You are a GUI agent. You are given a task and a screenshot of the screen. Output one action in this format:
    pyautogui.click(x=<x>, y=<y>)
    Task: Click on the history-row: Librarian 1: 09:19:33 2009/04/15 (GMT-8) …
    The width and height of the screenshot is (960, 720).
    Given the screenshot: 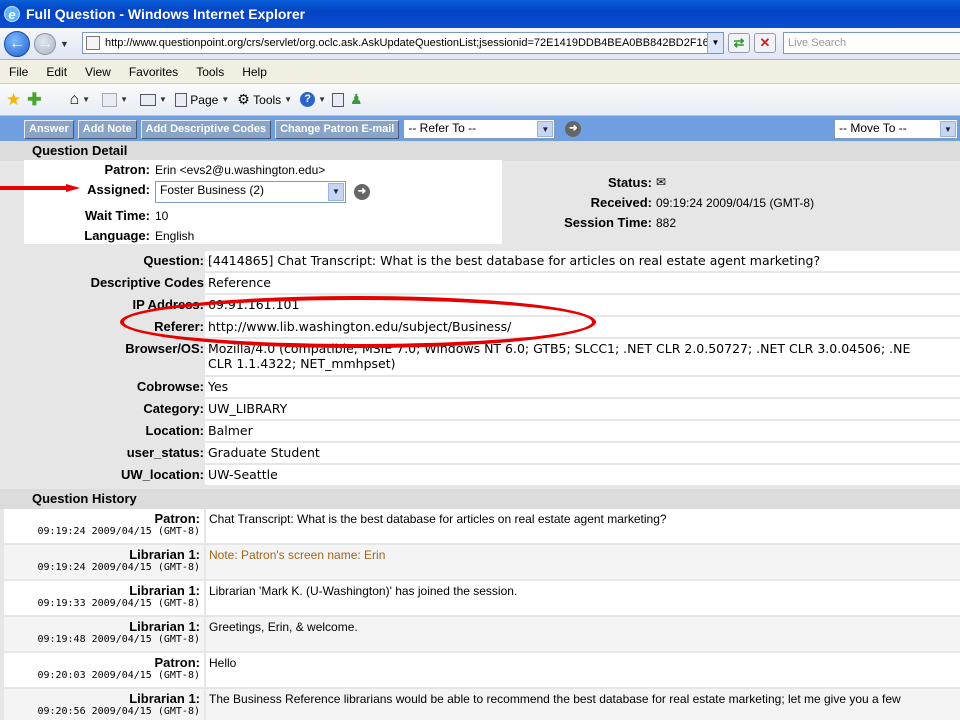 What is the action you would take?
    pyautogui.click(x=482, y=598)
    